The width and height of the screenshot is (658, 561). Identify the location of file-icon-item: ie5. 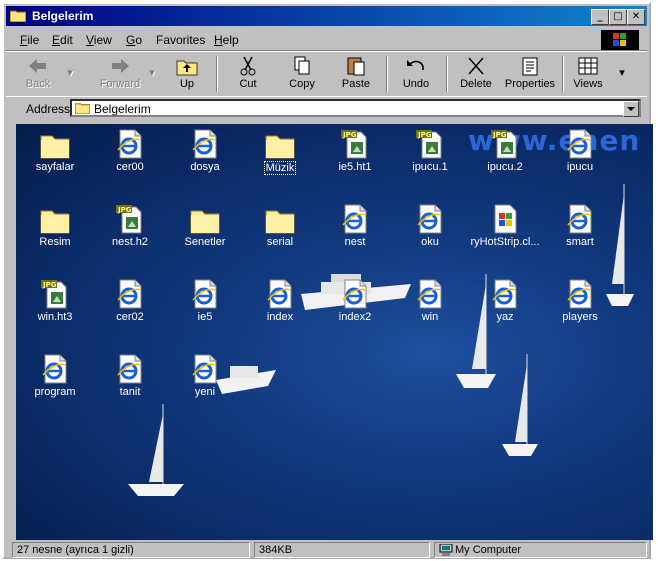
(205, 309).